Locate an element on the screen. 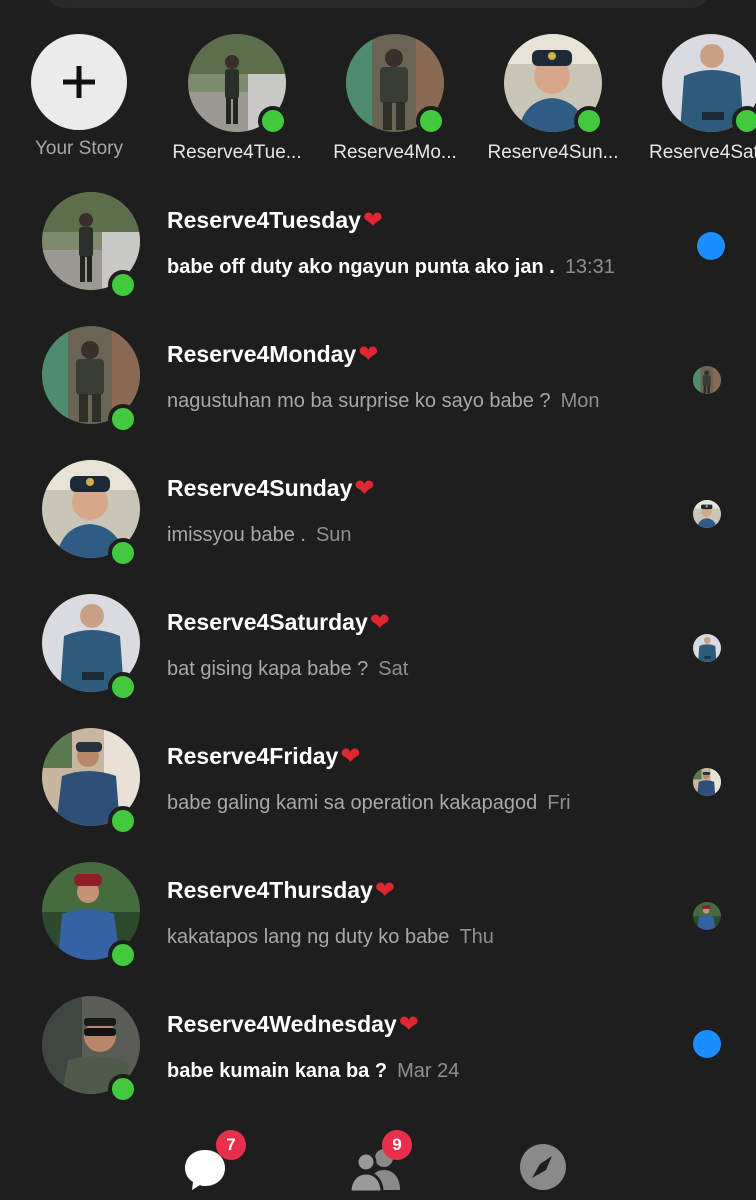  discover-tab is located at coordinates (548, 1165).